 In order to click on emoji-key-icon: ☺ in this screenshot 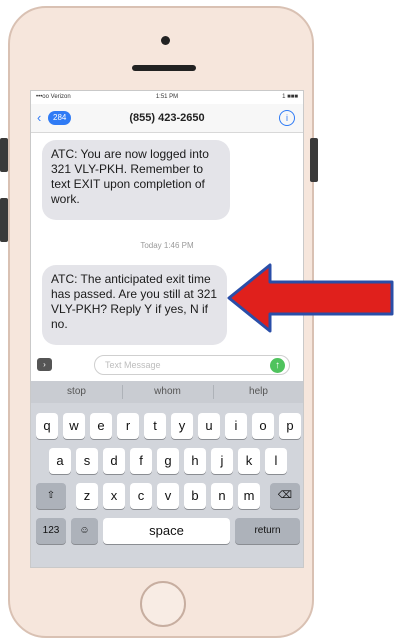, I will do `click(84, 531)`.